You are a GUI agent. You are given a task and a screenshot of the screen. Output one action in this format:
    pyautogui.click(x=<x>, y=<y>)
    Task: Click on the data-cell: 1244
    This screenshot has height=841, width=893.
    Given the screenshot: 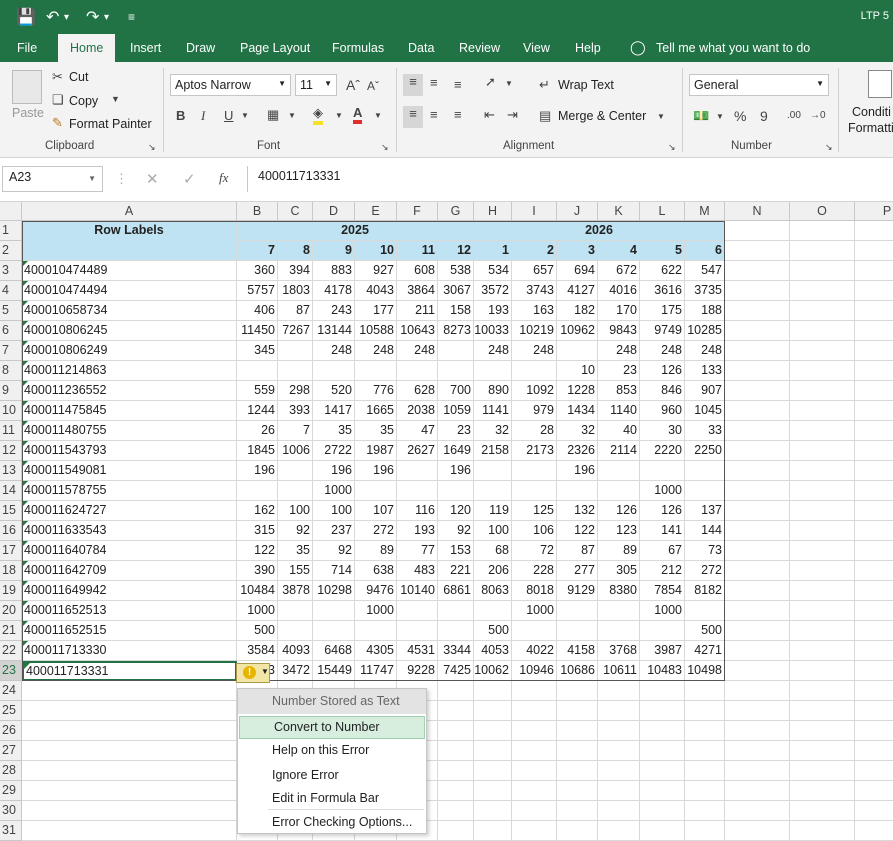 What is the action you would take?
    pyautogui.click(x=257, y=411)
    